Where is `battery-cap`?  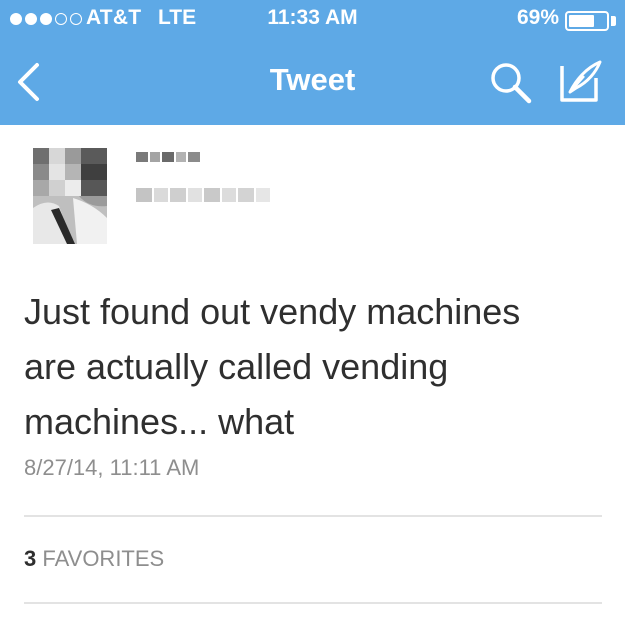 battery-cap is located at coordinates (613, 21).